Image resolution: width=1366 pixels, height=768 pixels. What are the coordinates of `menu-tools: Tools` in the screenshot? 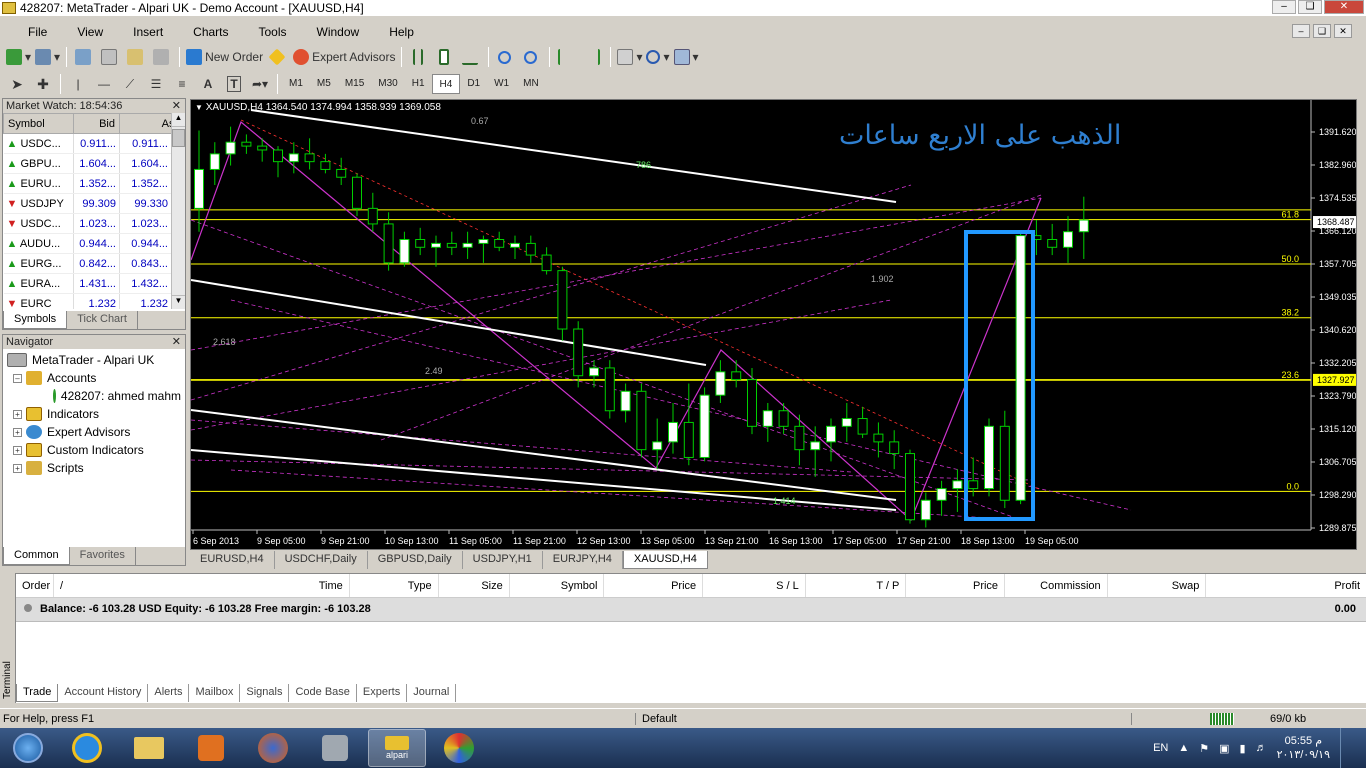 It's located at (269, 32).